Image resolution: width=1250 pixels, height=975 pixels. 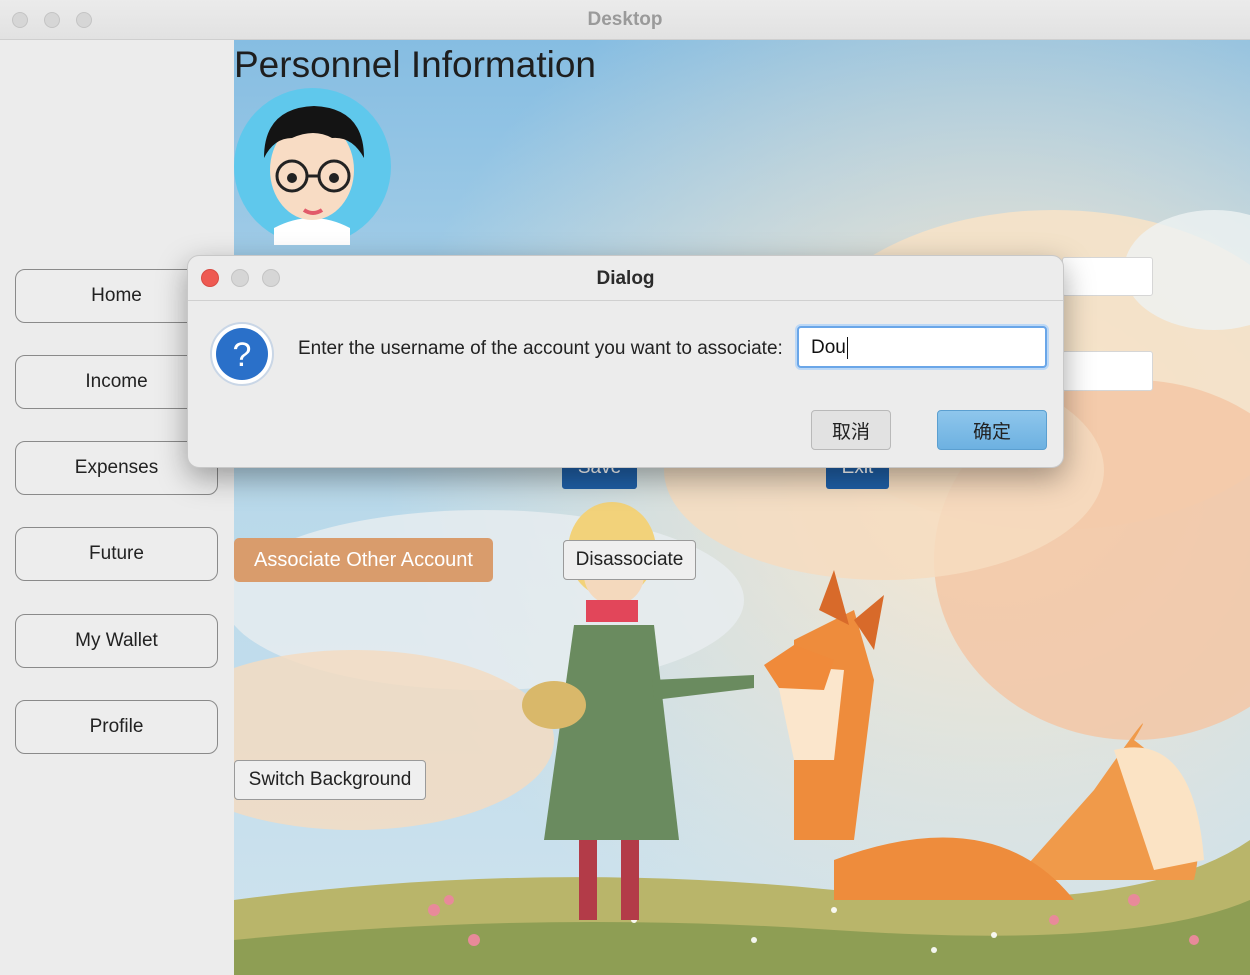 I want to click on window-titlebar: Desktop, so click(x=625, y=20).